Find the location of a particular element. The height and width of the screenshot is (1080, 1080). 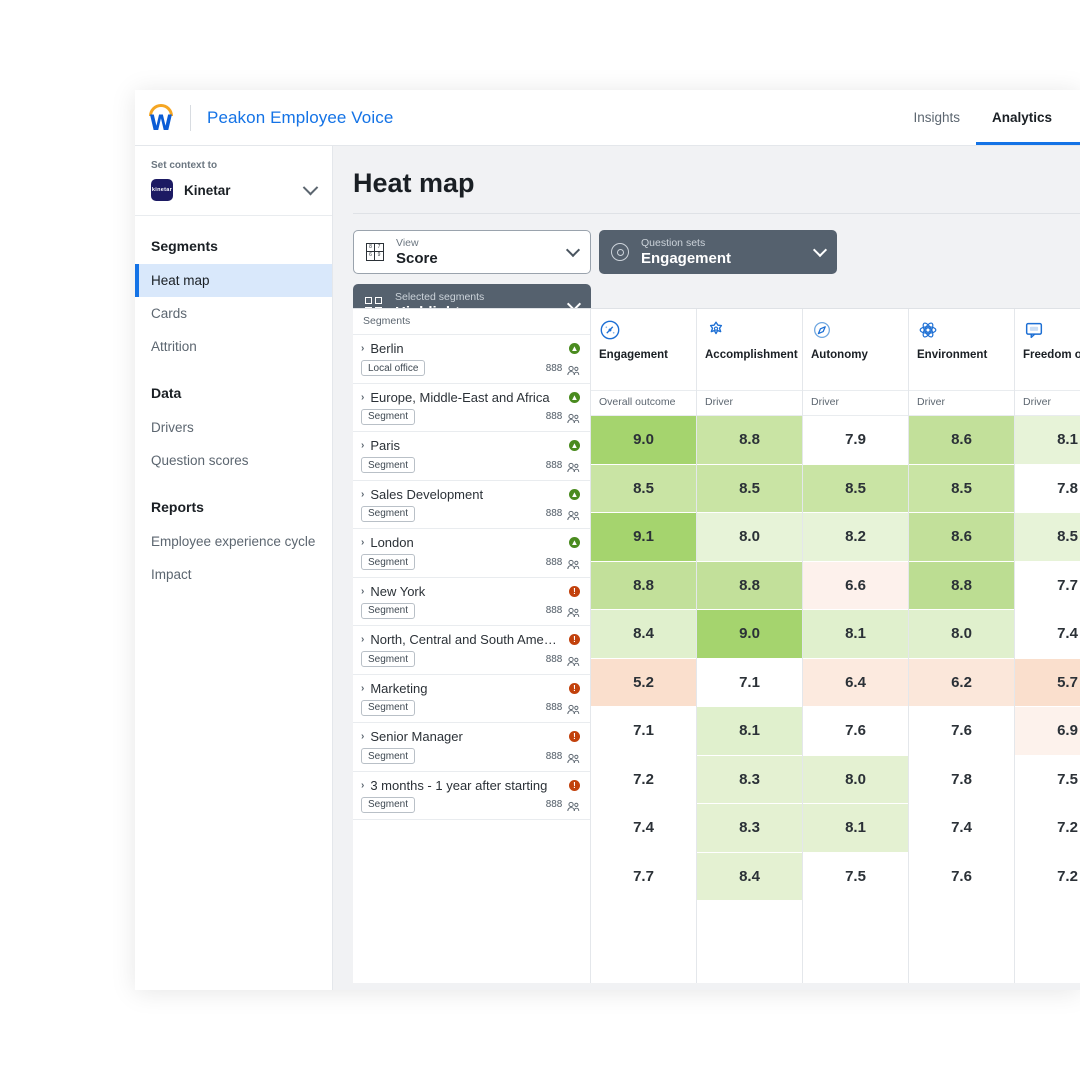

sidebar-item-attrition: Attrition is located at coordinates (233, 346).